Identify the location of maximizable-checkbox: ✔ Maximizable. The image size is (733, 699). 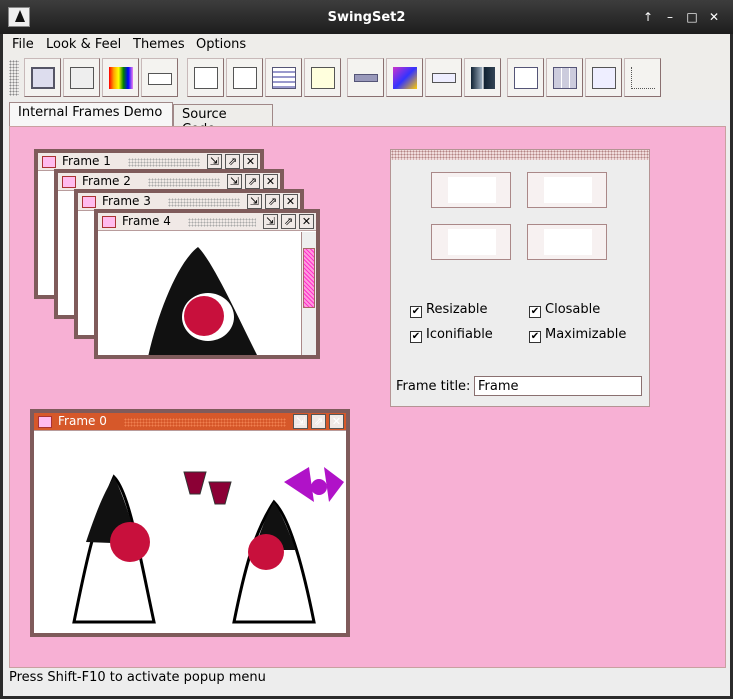
(577, 335).